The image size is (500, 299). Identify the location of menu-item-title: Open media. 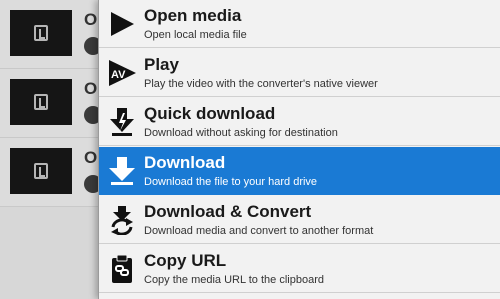
(193, 15).